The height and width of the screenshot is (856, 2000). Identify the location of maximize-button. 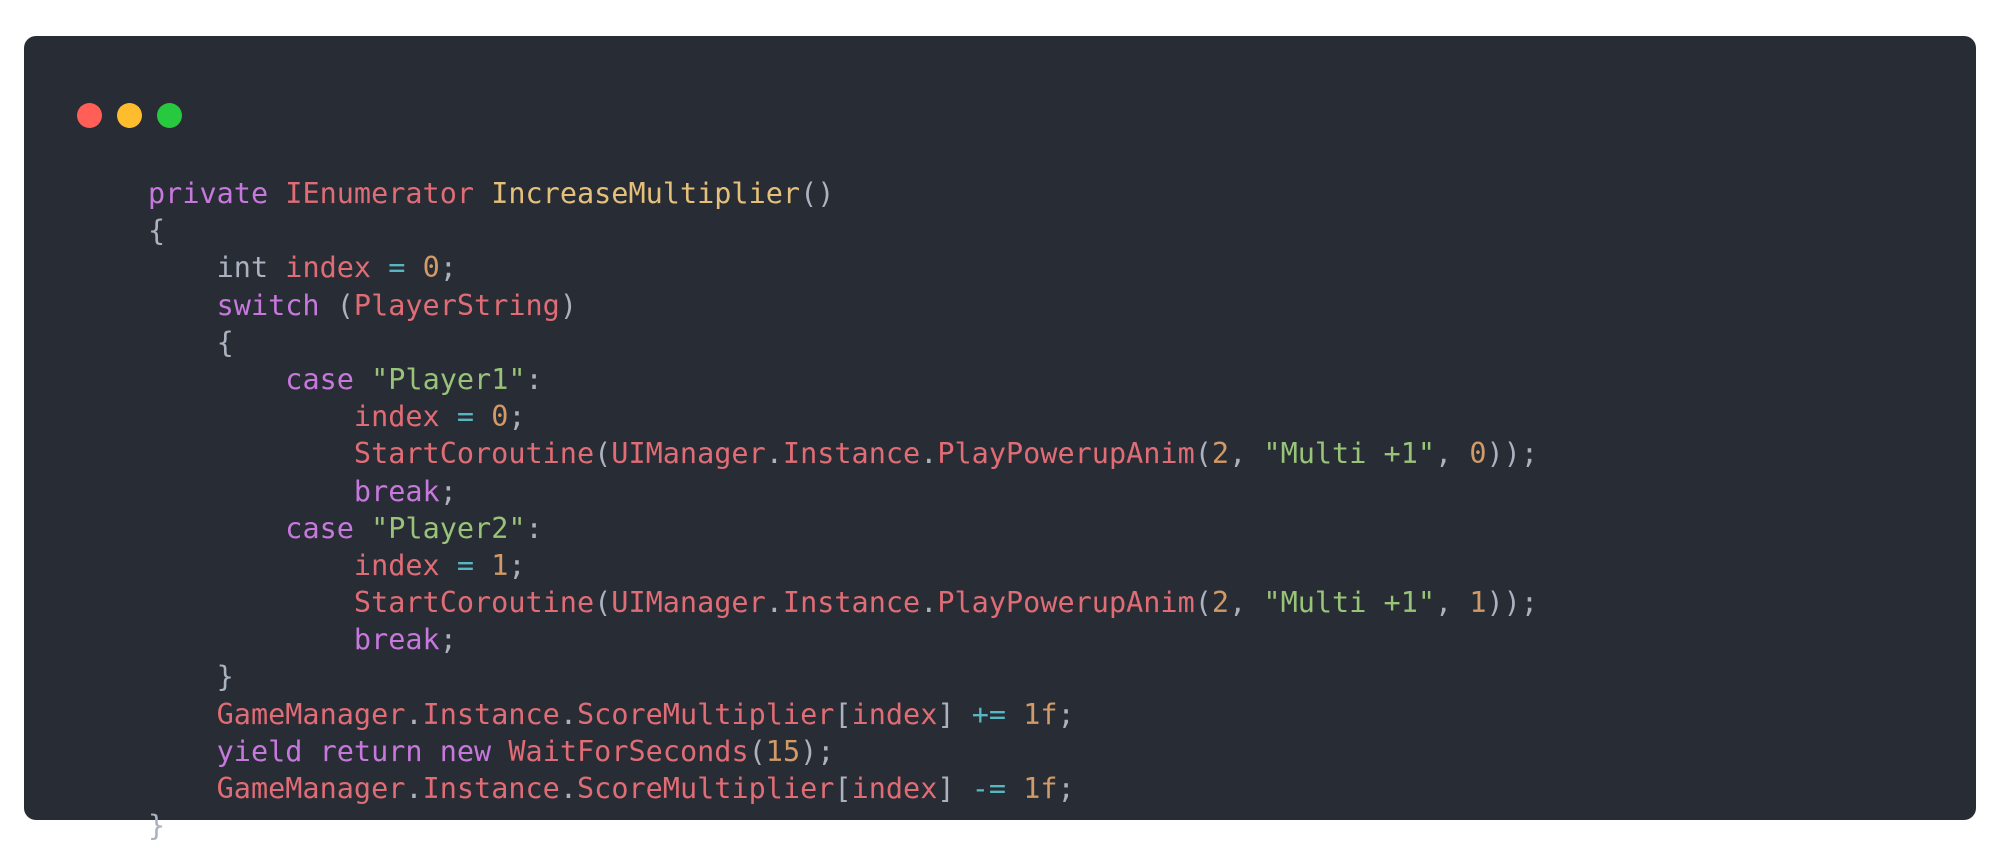
(169, 115).